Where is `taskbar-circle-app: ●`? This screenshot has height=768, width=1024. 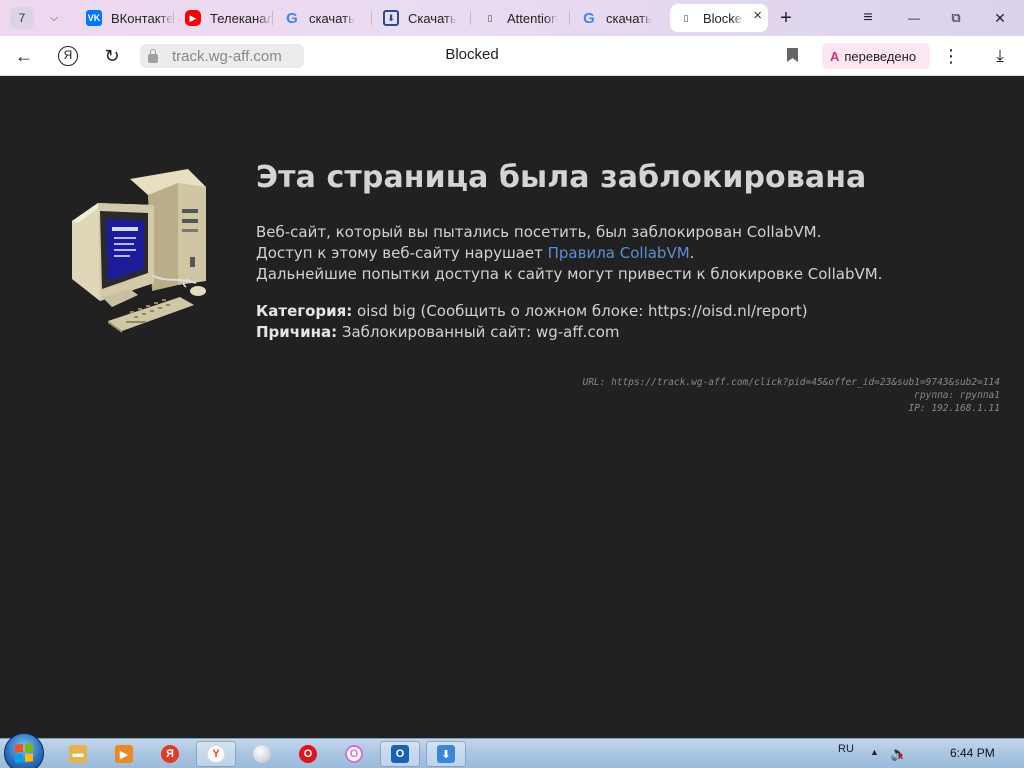
taskbar-circle-app: ● is located at coordinates (262, 754).